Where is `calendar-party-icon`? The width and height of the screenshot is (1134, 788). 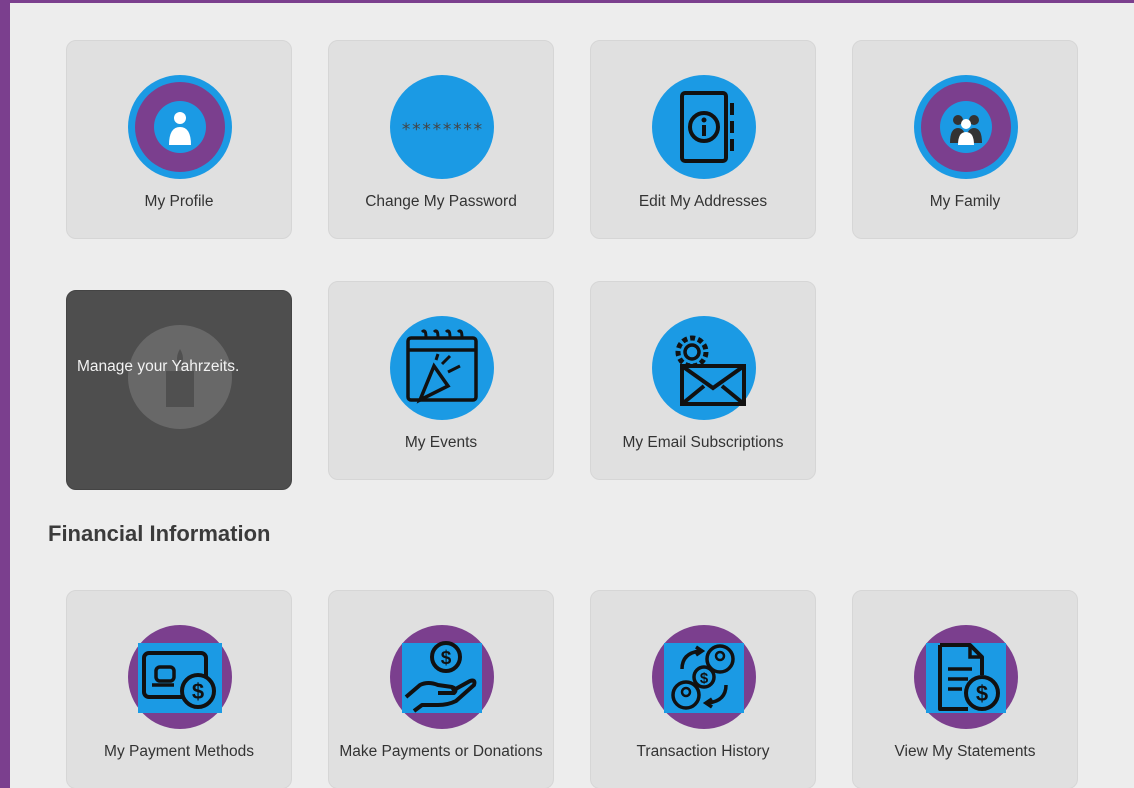
calendar-party-icon is located at coordinates (442, 368).